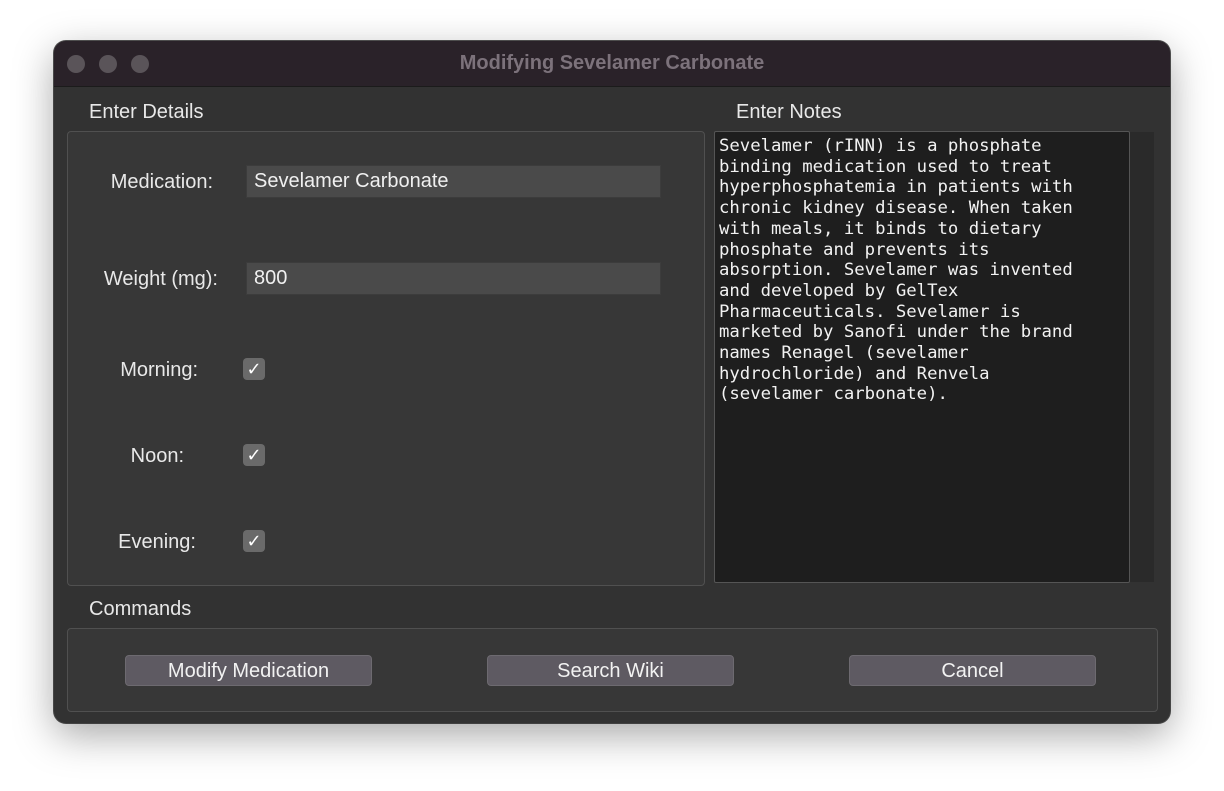 Image resolution: width=1224 pixels, height=791 pixels. I want to click on details-section-label: Enter Details, so click(146, 112).